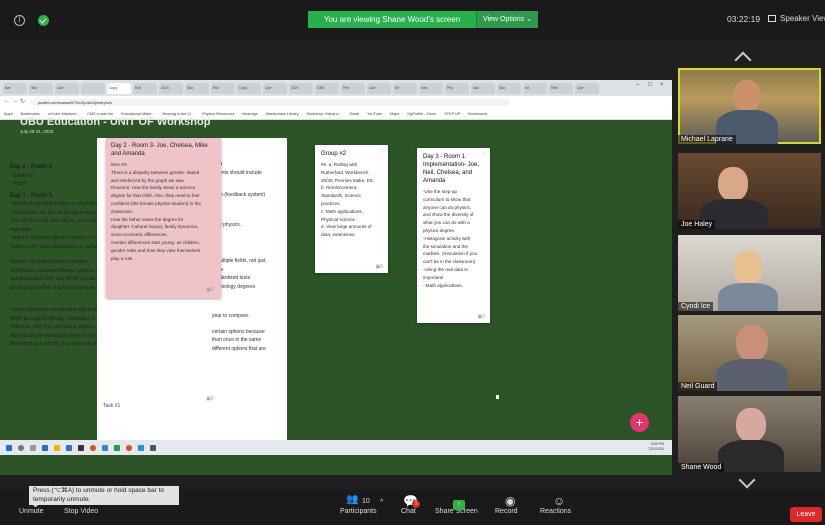  Describe the element at coordinates (282, 114) in the screenshot. I see `bookmark-item: Masterclass Library` at that location.